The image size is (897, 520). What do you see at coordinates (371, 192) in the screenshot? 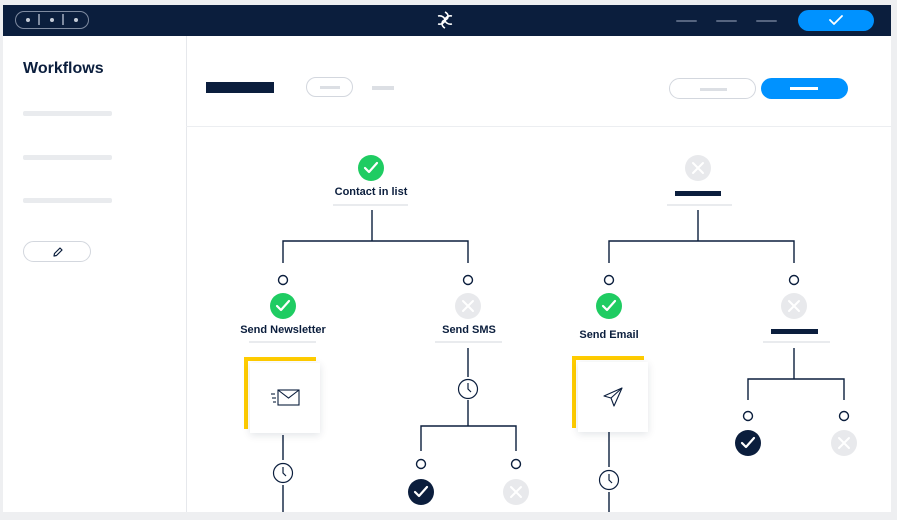
I see `trigger-label: Contact in list` at bounding box center [371, 192].